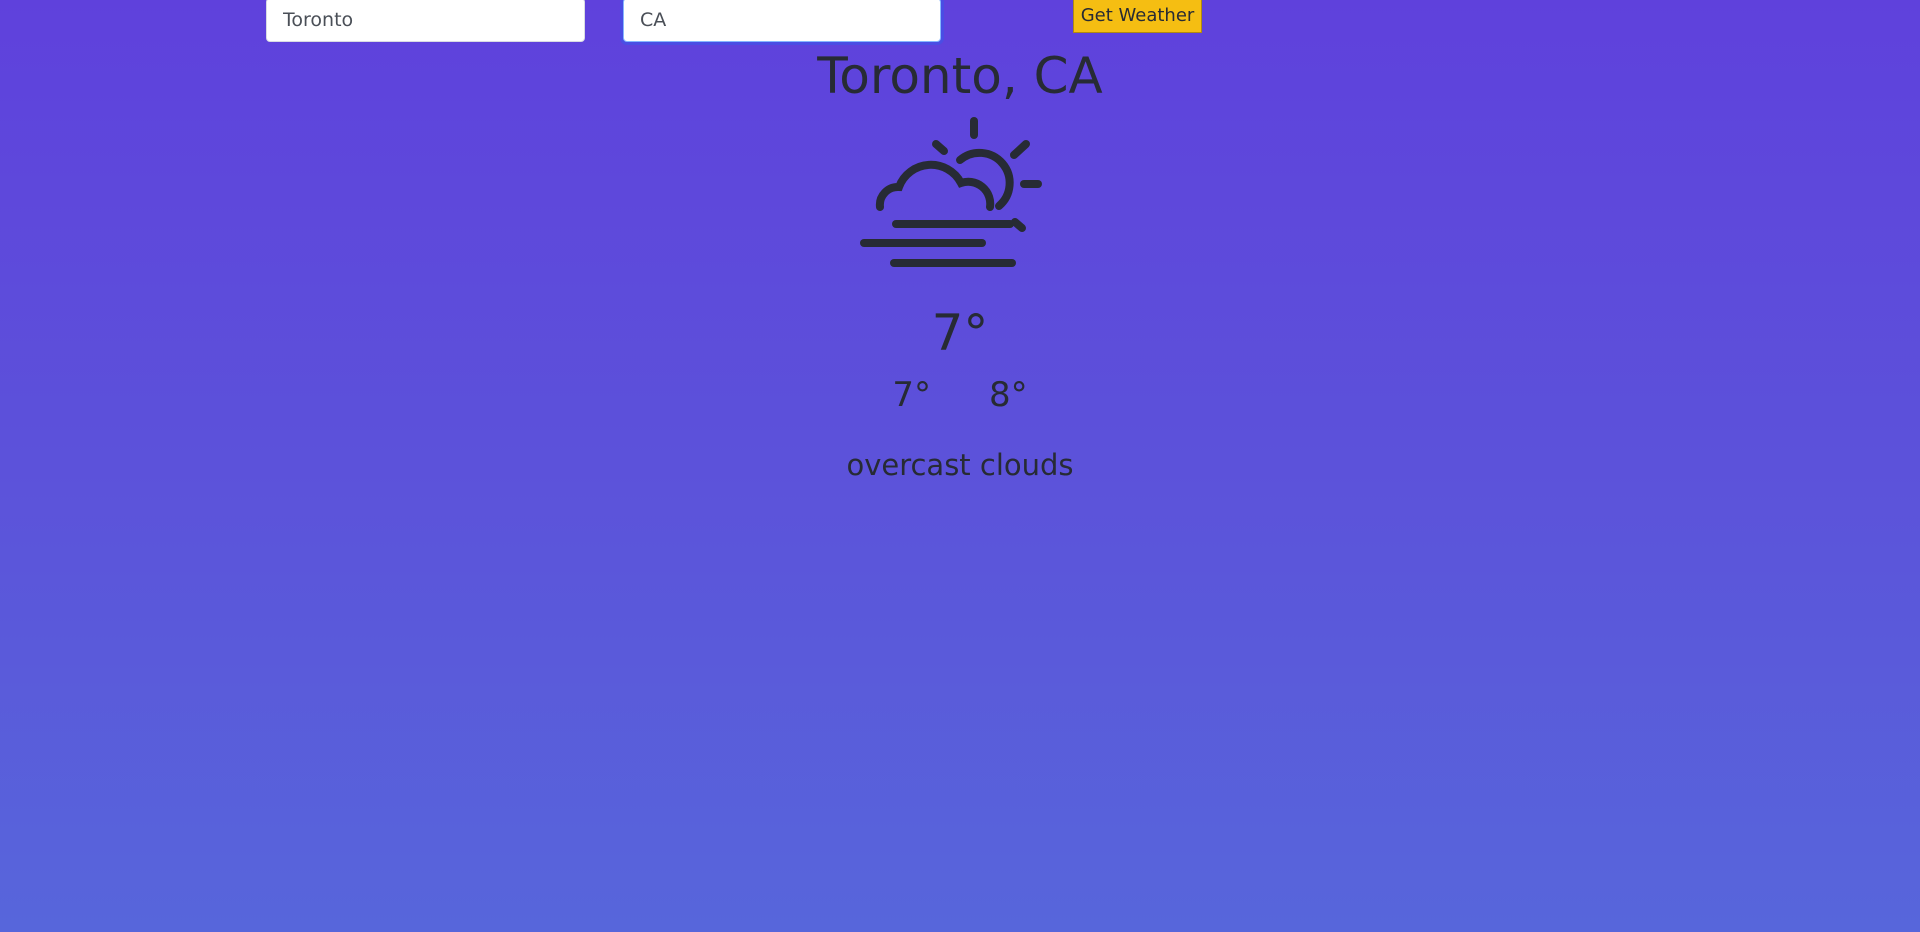 This screenshot has width=1920, height=932. What do you see at coordinates (911, 395) in the screenshot?
I see `min-temperature: 7°` at bounding box center [911, 395].